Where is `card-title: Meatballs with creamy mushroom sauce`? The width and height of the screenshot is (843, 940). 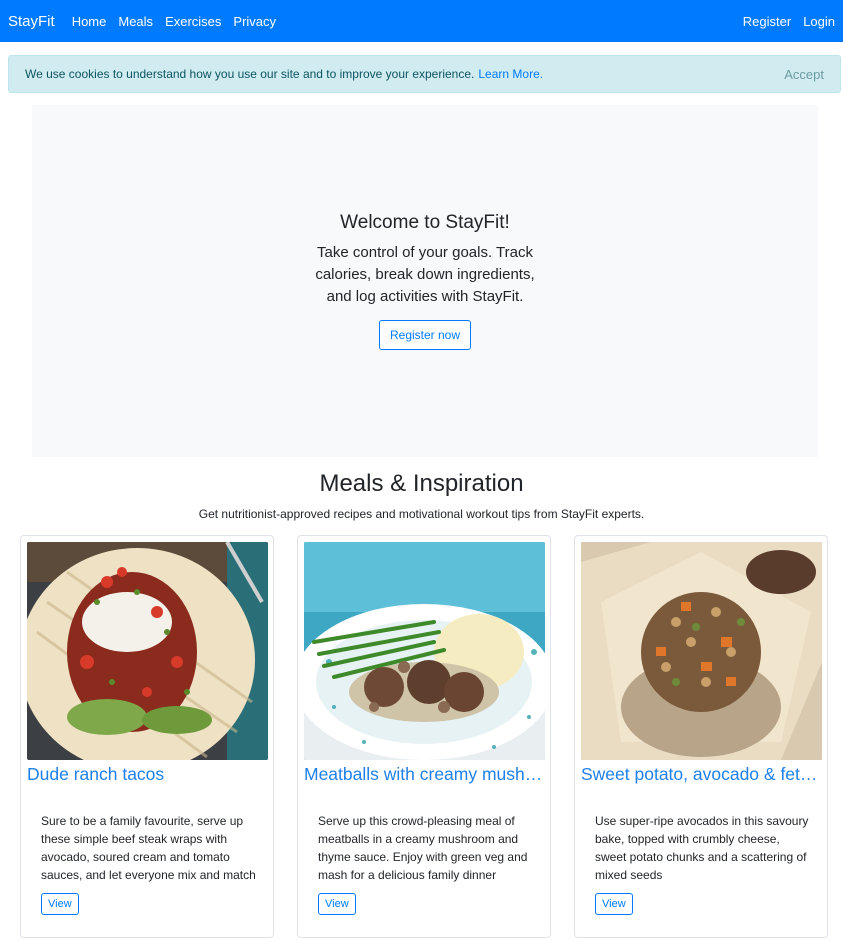
card-title: Meatballs with creamy mushroom sauce is located at coordinates (424, 774).